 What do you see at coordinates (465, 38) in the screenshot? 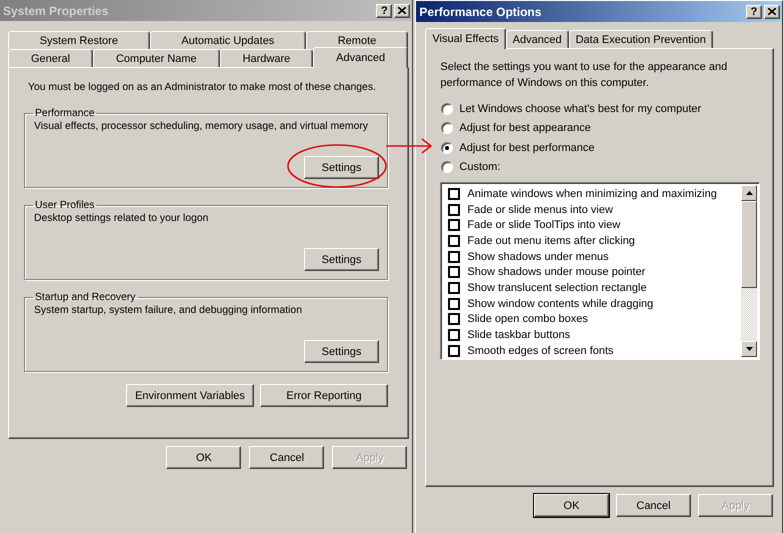
I see `tab: Visual Effects` at bounding box center [465, 38].